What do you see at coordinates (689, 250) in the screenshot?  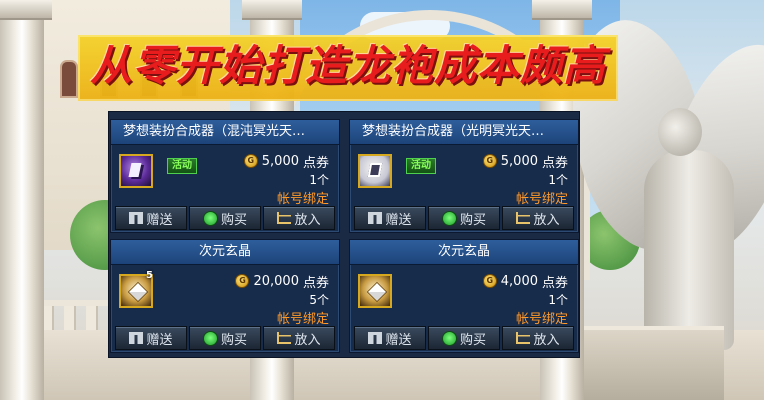 I see `angel-body` at bounding box center [689, 250].